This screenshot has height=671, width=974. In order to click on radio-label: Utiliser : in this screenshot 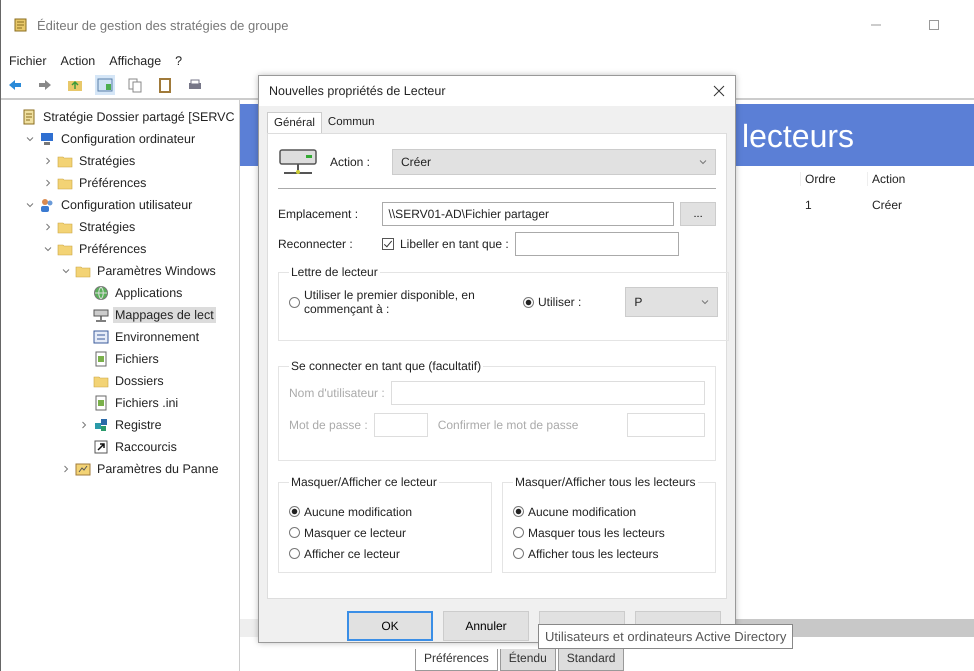, I will do `click(560, 302)`.